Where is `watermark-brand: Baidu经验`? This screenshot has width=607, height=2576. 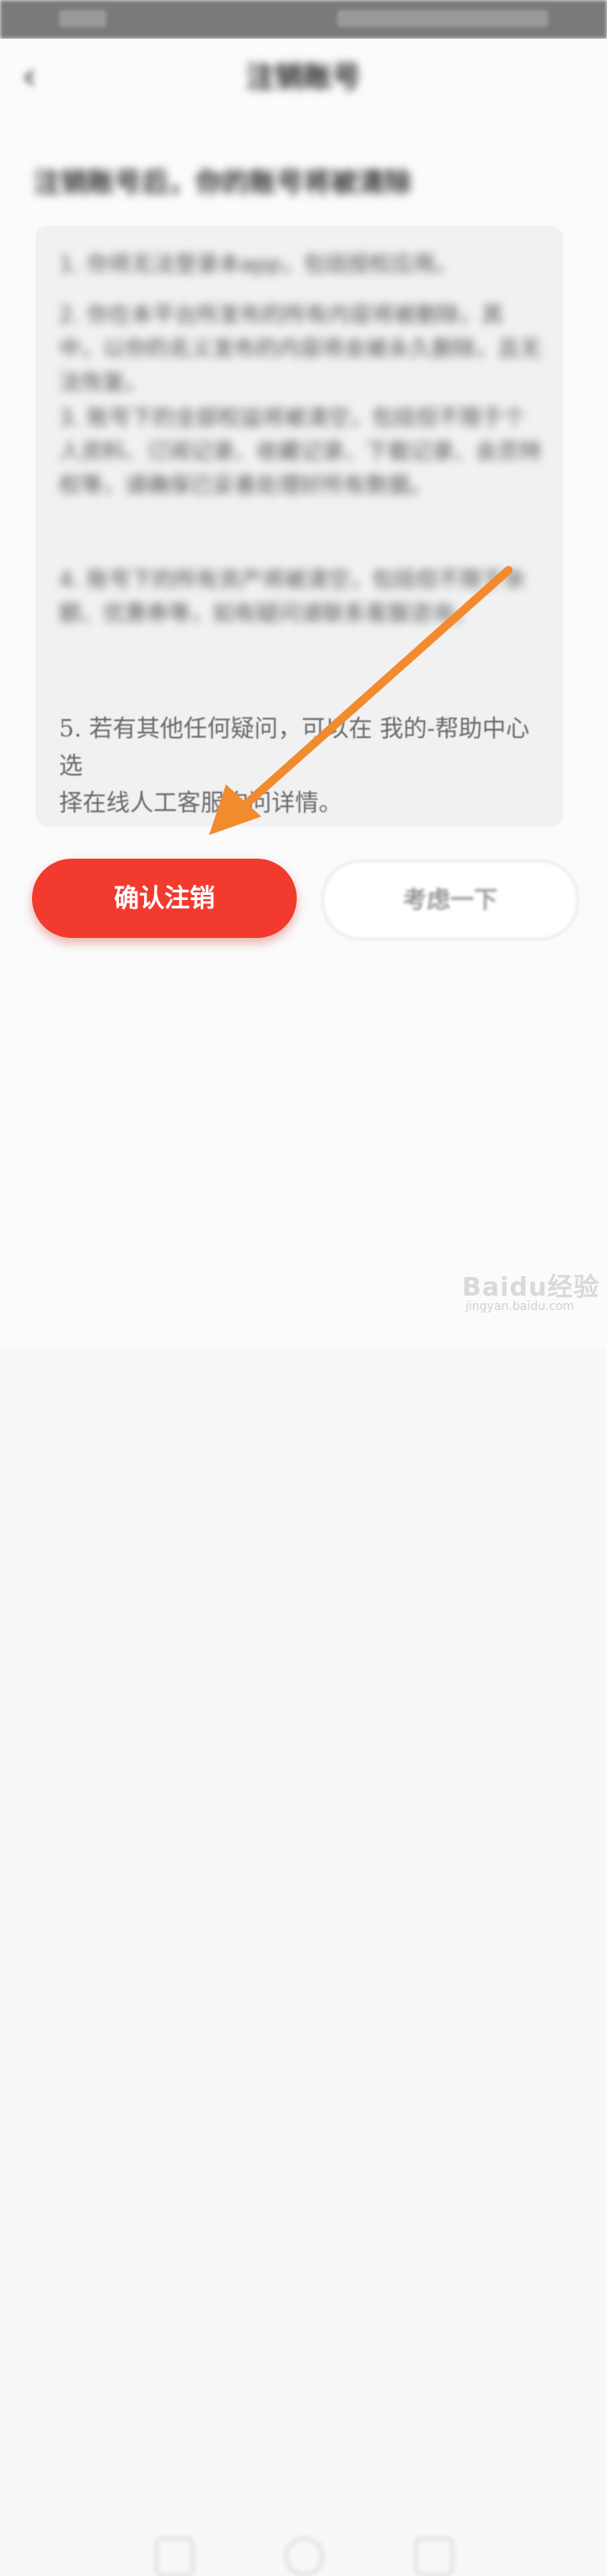
watermark-brand: Baidu经验 is located at coordinates (531, 1287).